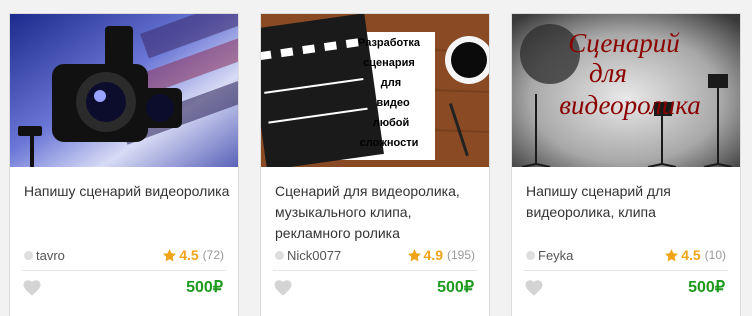  I want to click on gig-thumbnail-camera, so click(124, 90).